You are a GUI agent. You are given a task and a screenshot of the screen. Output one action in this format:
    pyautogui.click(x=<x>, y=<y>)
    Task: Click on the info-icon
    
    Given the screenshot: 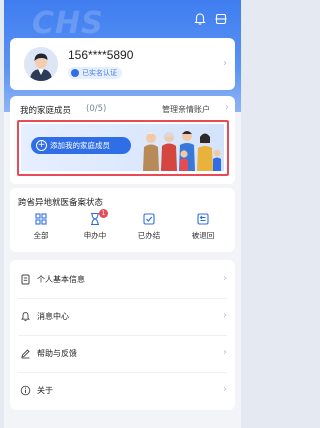 What is the action you would take?
    pyautogui.click(x=25, y=390)
    